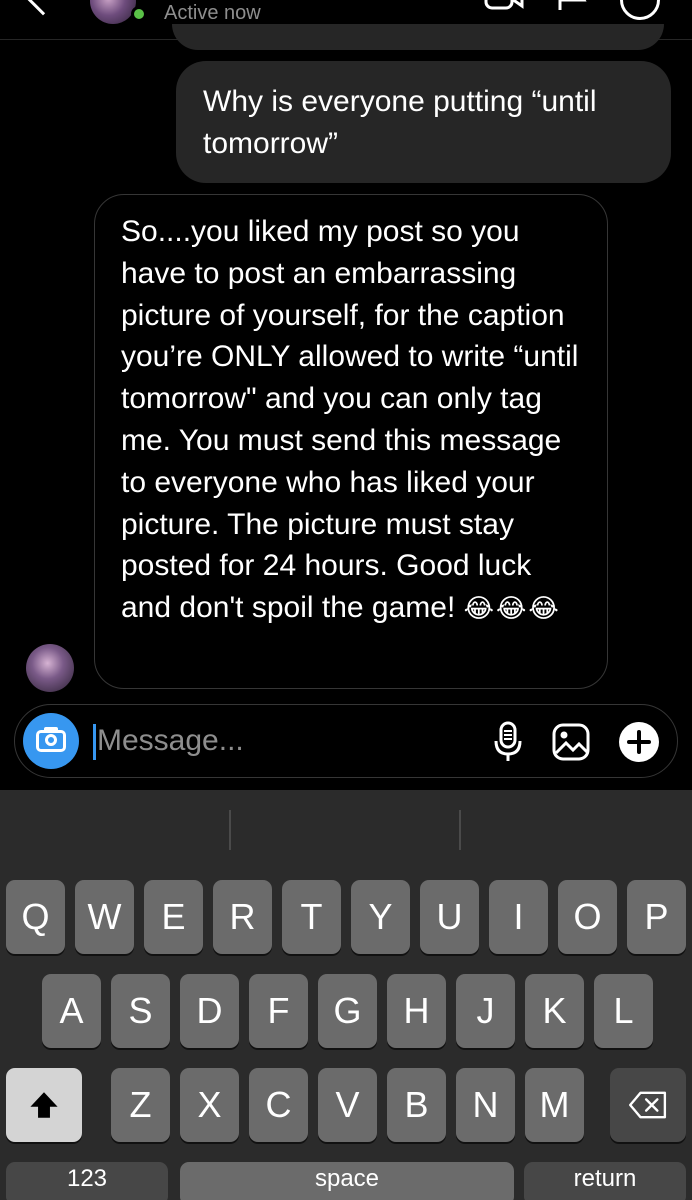 This screenshot has width=692, height=1200. What do you see at coordinates (104, 917) in the screenshot?
I see `key-w: W` at bounding box center [104, 917].